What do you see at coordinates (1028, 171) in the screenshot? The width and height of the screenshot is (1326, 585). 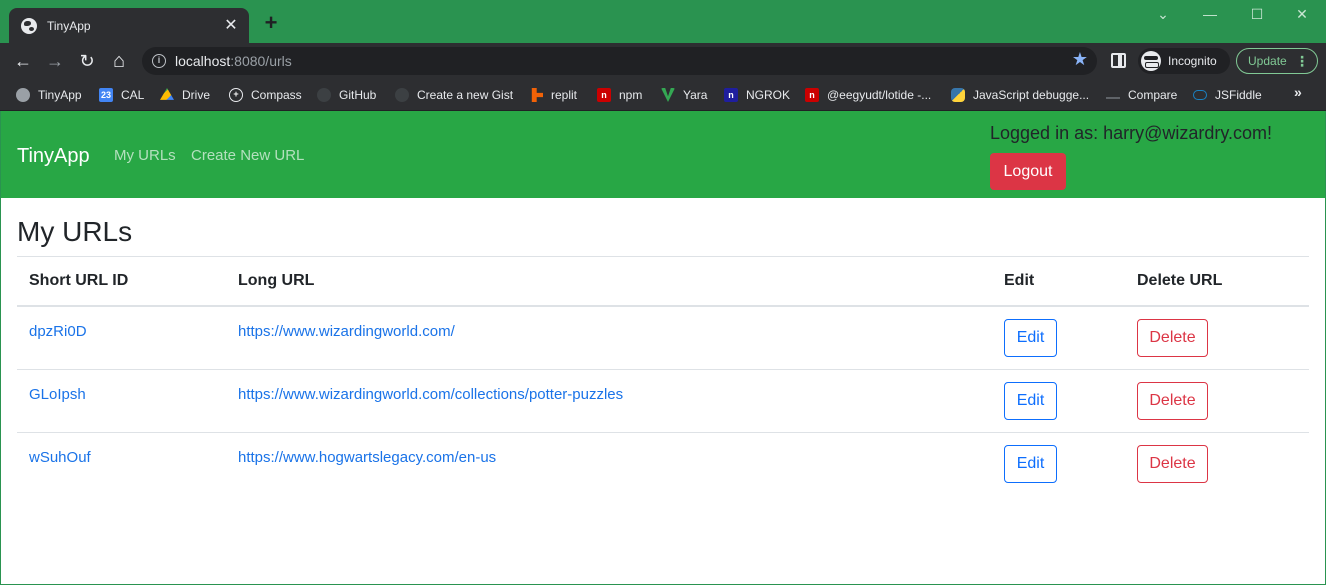 I see `logout-button: Logout` at bounding box center [1028, 171].